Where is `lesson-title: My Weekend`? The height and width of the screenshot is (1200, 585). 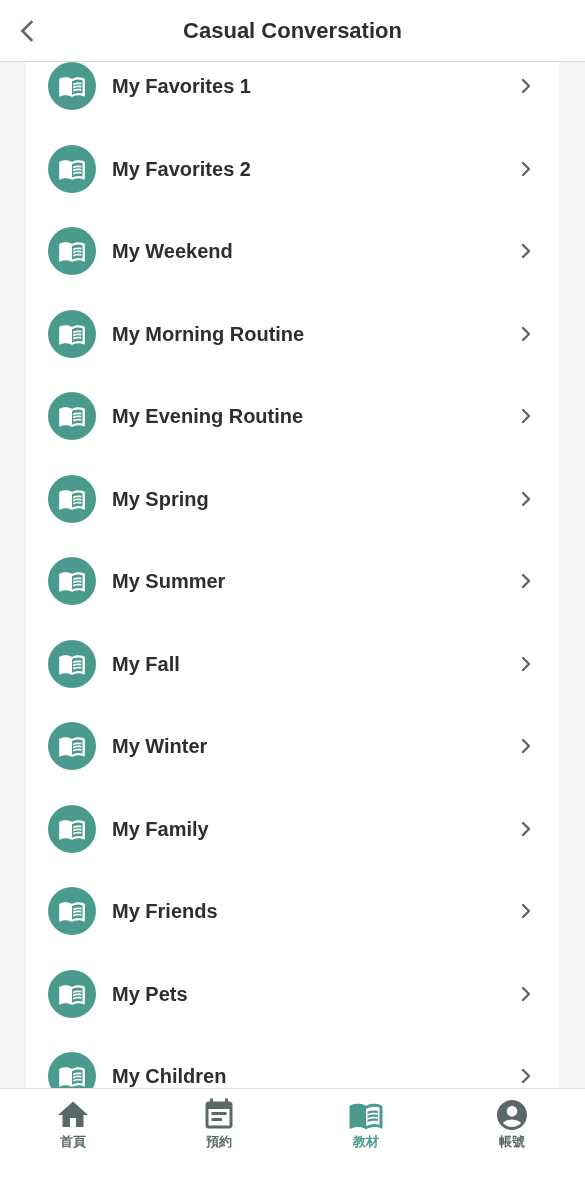
lesson-title: My Weekend is located at coordinates (173, 252).